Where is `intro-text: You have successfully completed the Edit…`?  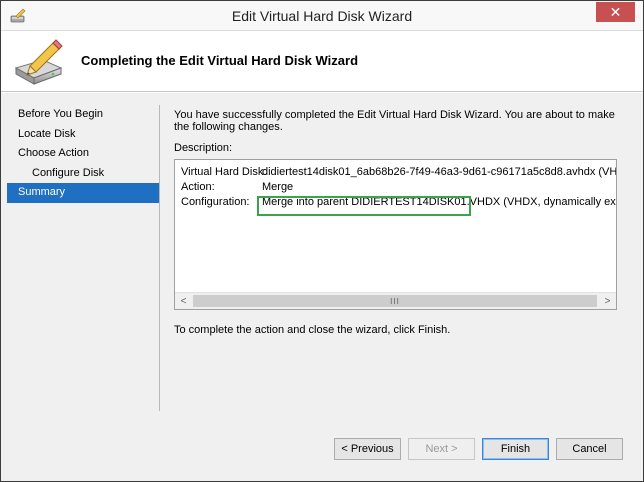
intro-text: You have successfully completed the Edit… is located at coordinates (394, 121).